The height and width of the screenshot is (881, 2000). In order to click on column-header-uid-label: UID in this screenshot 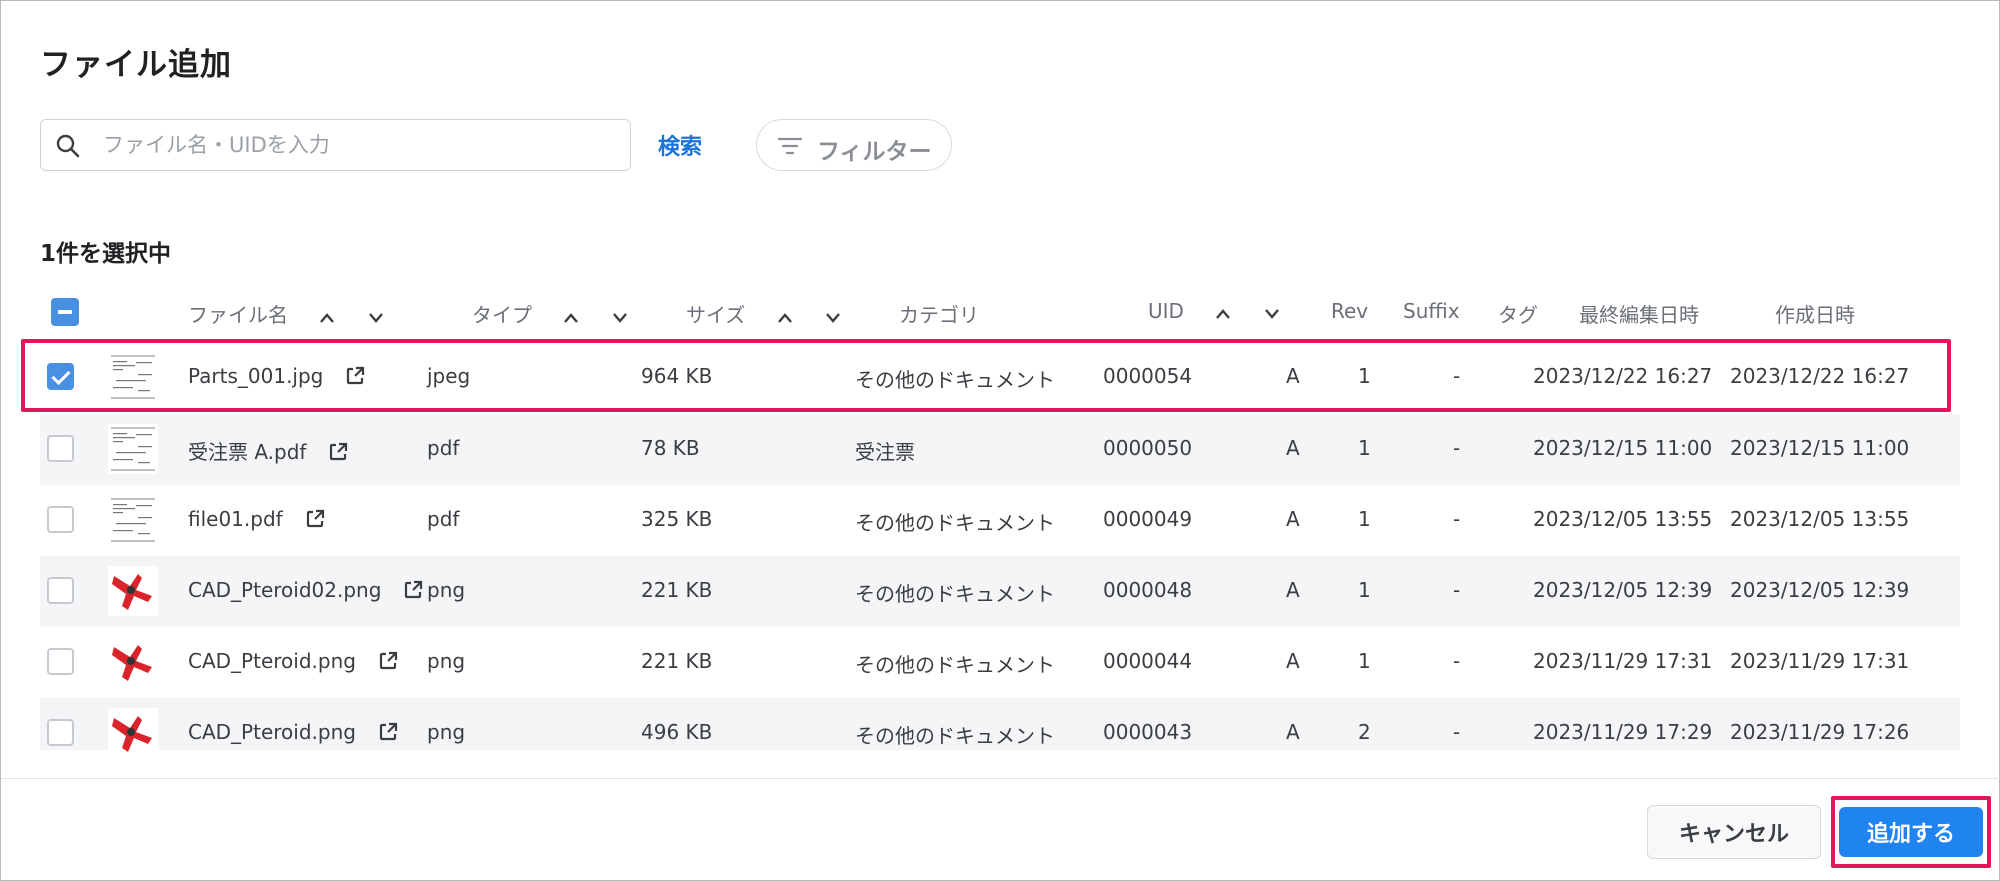, I will do `click(1166, 311)`.